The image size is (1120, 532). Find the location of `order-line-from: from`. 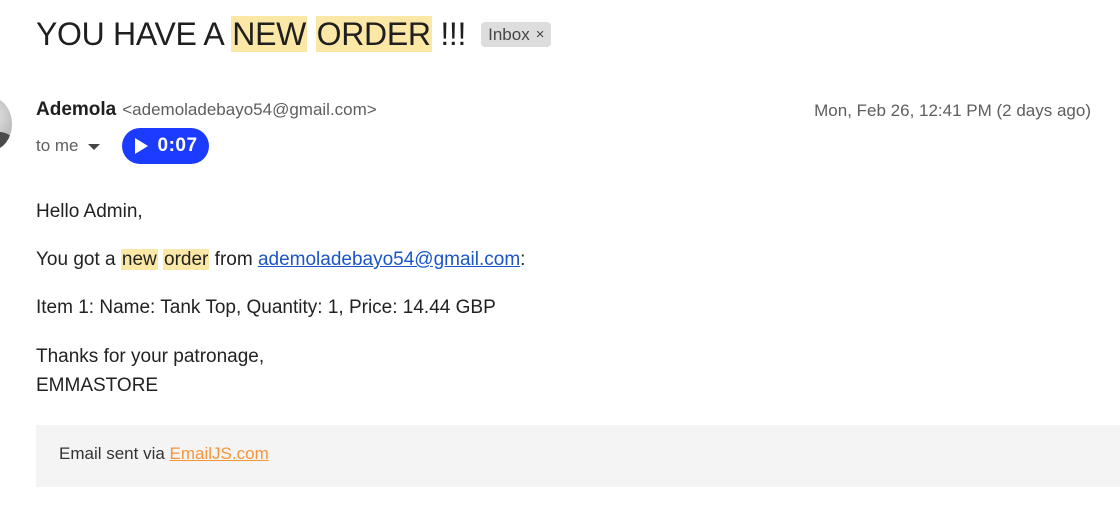

order-line-from: from is located at coordinates (233, 259).